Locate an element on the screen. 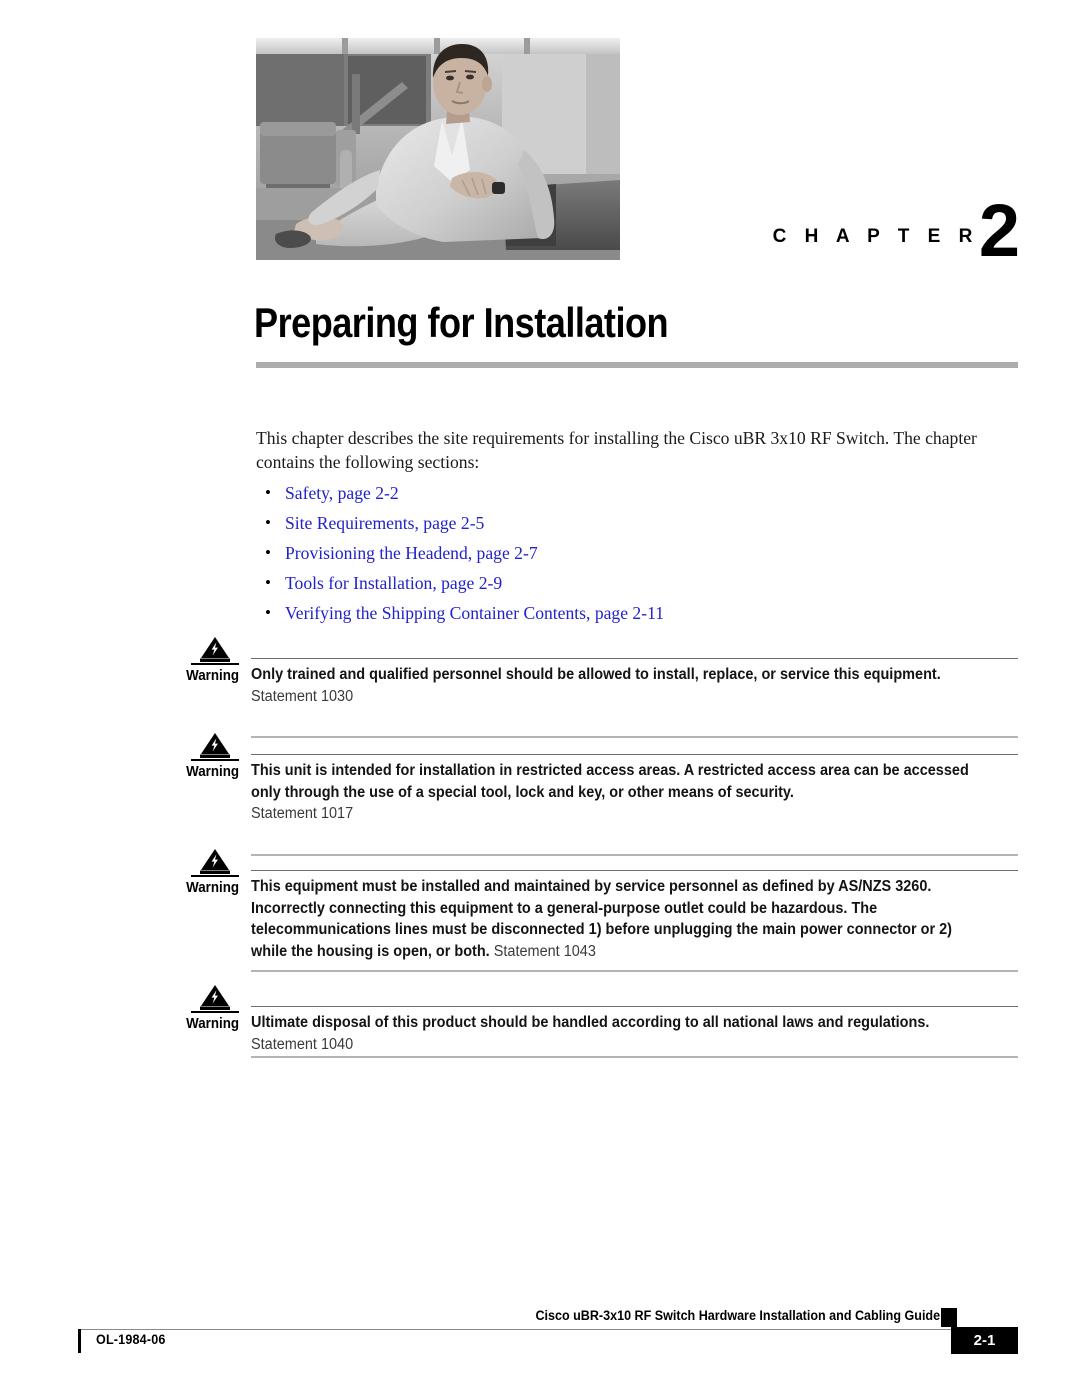  section-link-label: Safety, page 2-2 is located at coordinates (342, 493).